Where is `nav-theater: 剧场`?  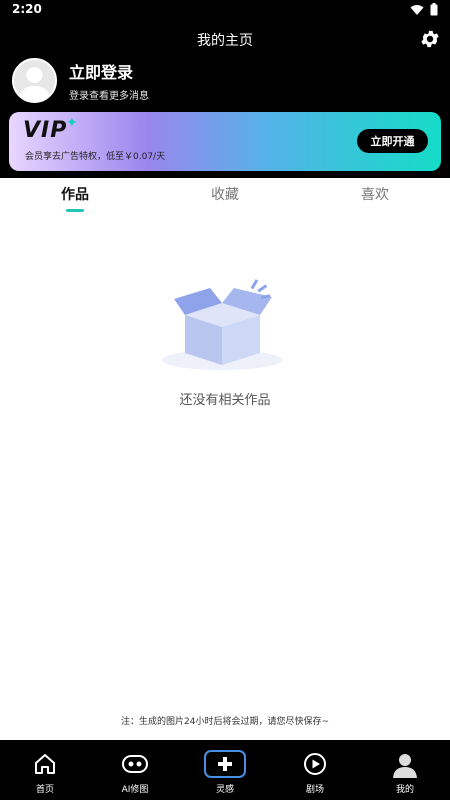
nav-theater: 剧场 is located at coordinates (315, 770).